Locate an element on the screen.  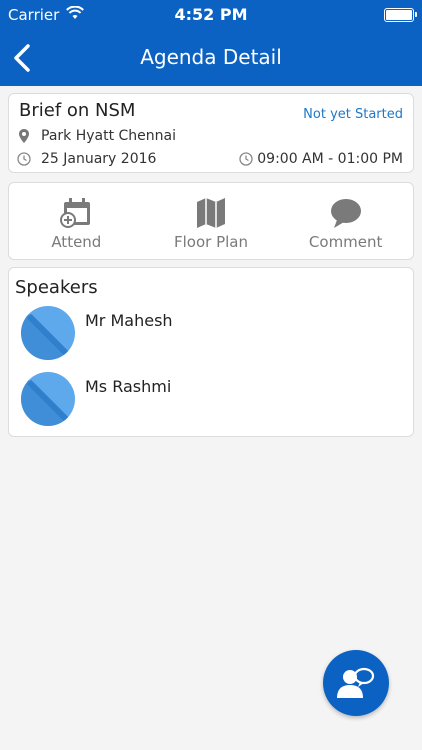
contact-fab-button is located at coordinates (356, 683).